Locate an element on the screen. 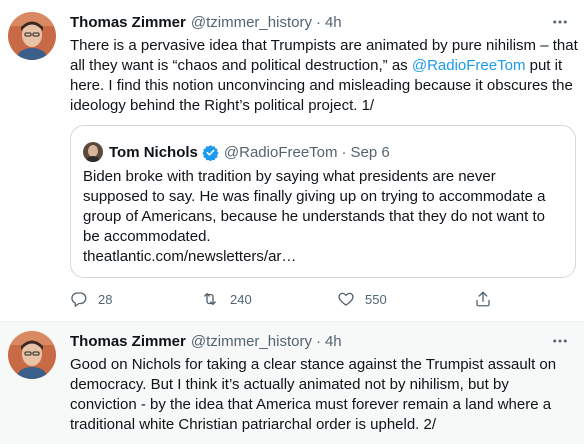 This screenshot has height=444, width=584. quoted-tweet-header: Tom Nichols @RadioFreeTom · Sep 6 is located at coordinates (236, 152).